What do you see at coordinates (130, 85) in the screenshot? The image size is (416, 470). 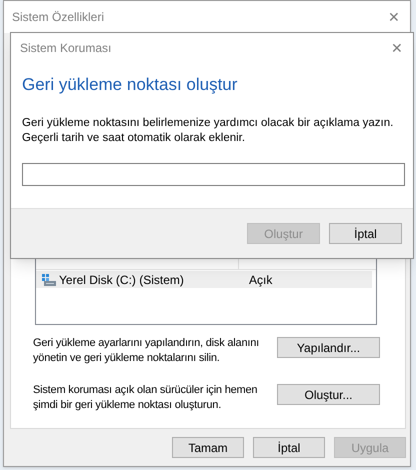 I see `dialog-heading: Geri yükleme noktası oluştur` at bounding box center [130, 85].